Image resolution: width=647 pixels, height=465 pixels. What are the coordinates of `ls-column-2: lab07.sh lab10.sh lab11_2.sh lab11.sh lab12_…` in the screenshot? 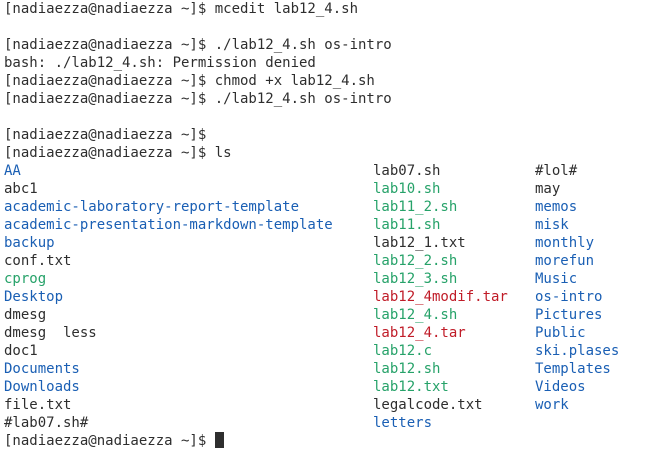 It's located at (454, 297).